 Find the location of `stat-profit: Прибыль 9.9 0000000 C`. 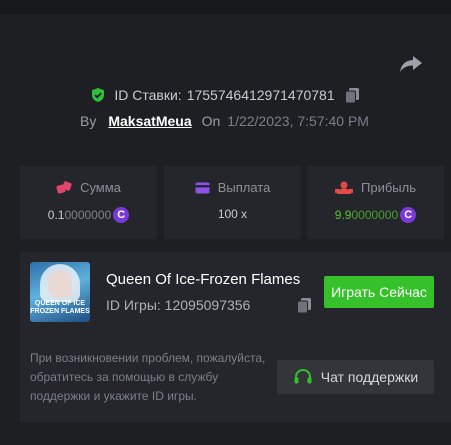

stat-profit: Прибыль 9.9 0000000 C is located at coordinates (375, 202).